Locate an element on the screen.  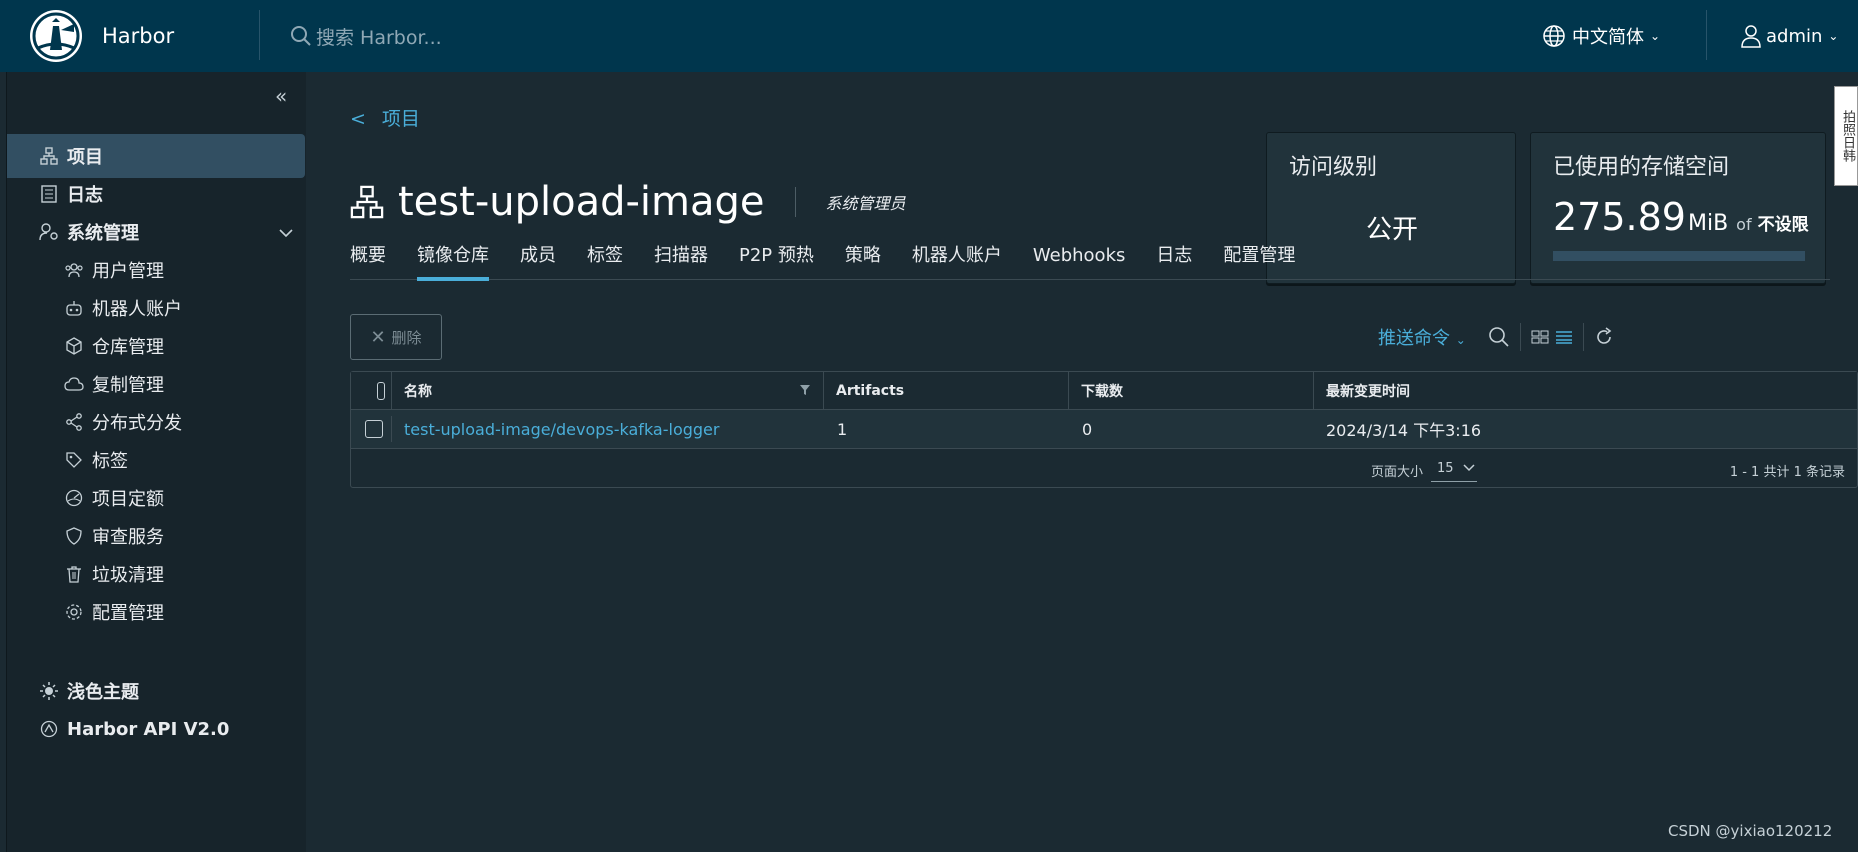
delete-button: ✕ 删除 is located at coordinates (396, 337).